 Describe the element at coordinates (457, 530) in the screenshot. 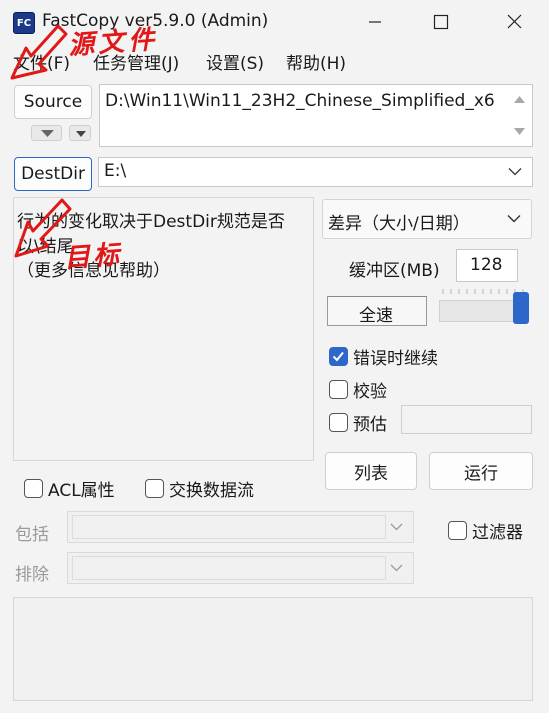

I see `filter-checkbox` at that location.